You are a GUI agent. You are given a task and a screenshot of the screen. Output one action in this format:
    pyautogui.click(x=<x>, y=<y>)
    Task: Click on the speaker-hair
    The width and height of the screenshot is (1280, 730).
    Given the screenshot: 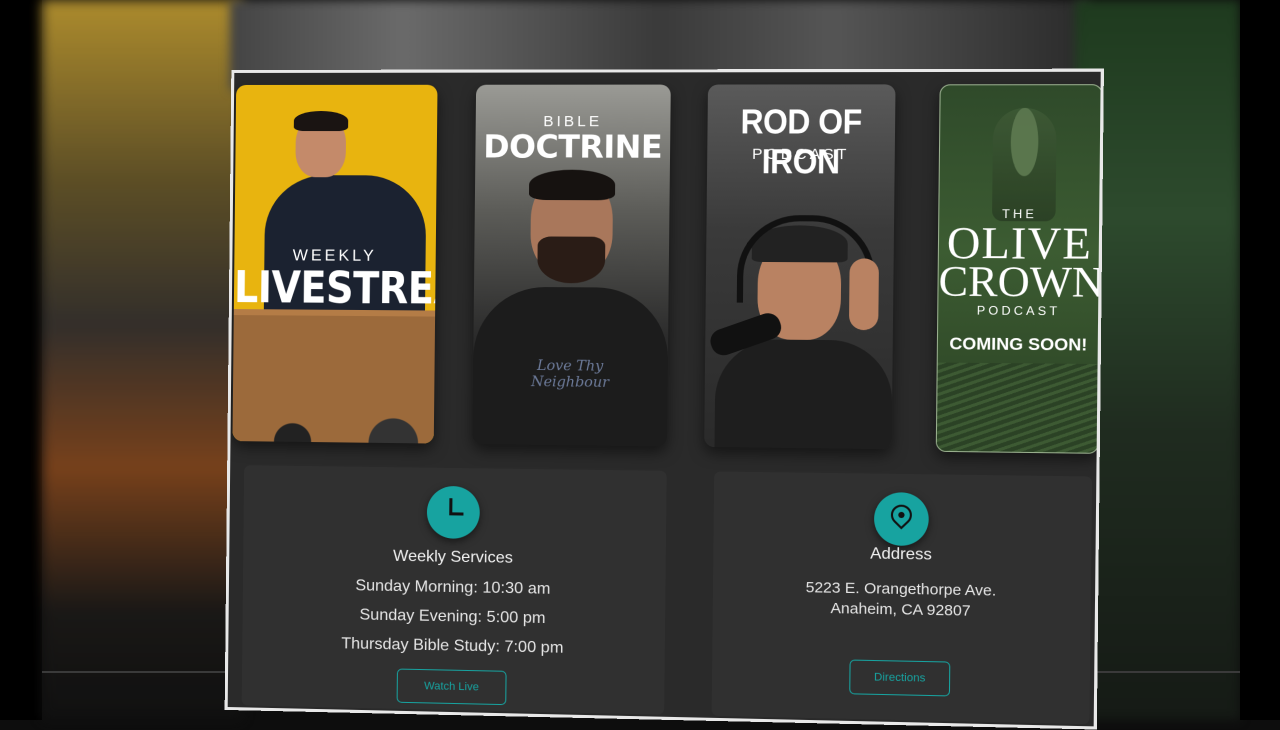 What is the action you would take?
    pyautogui.click(x=321, y=121)
    